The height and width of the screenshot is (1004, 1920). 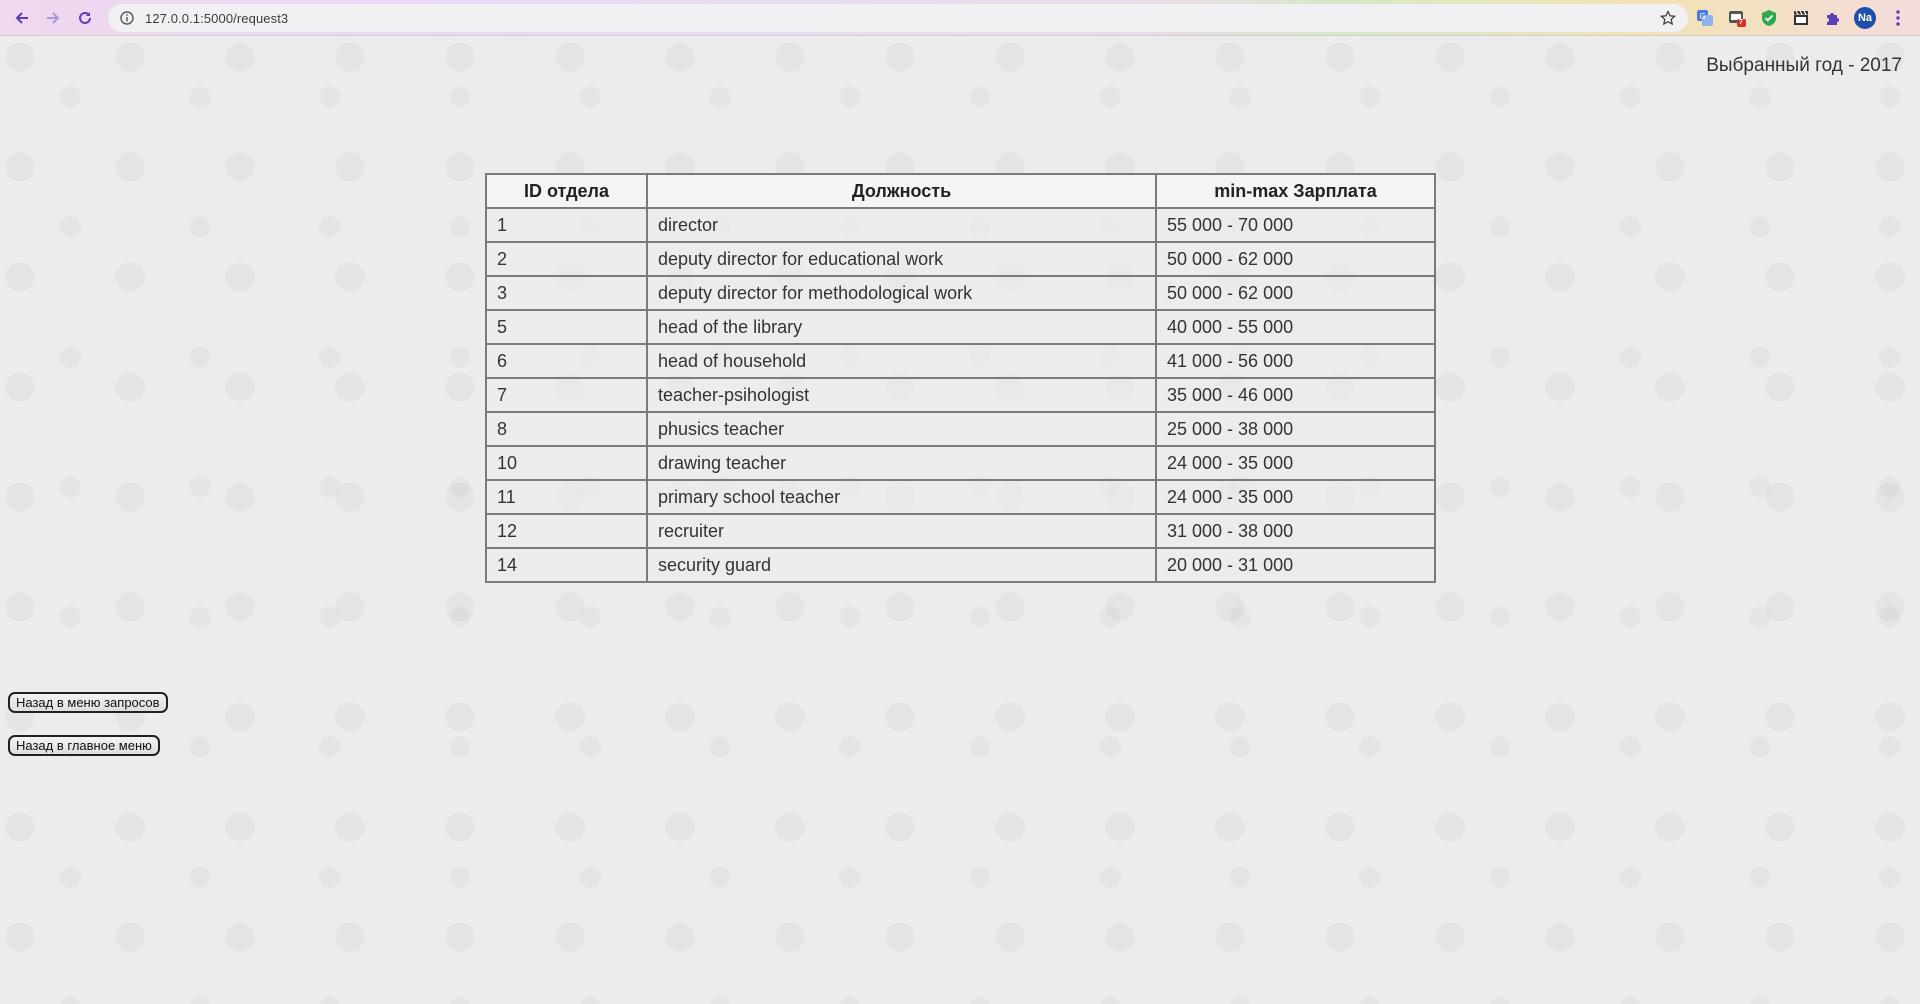 I want to click on arrow-left-icon, so click(x=21, y=18).